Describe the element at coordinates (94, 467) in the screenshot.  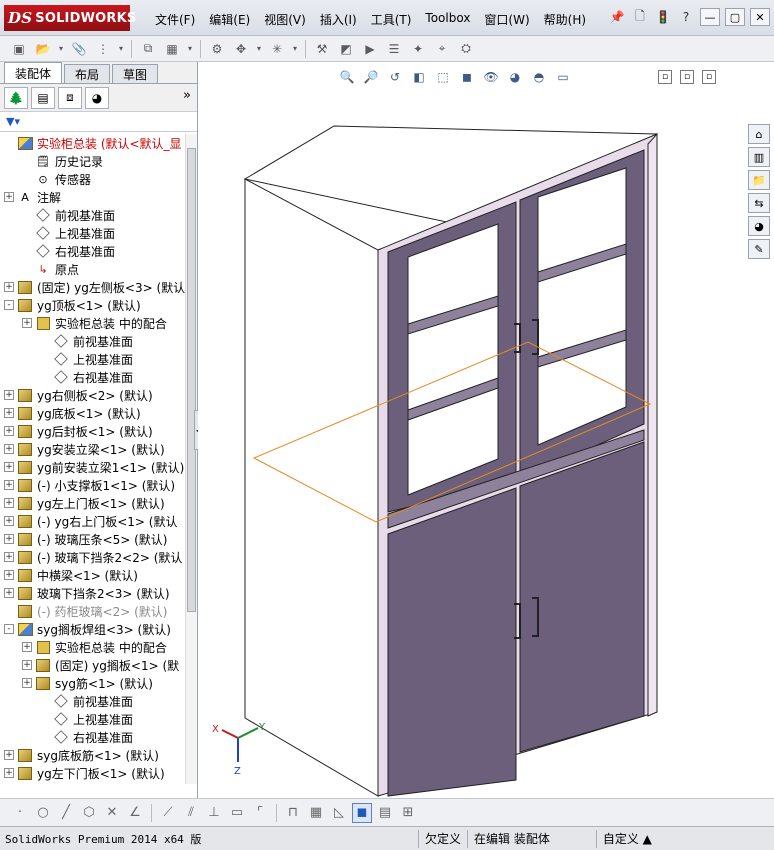
I see `tree-item: + yg前安装立梁1<1> (默认)` at that location.